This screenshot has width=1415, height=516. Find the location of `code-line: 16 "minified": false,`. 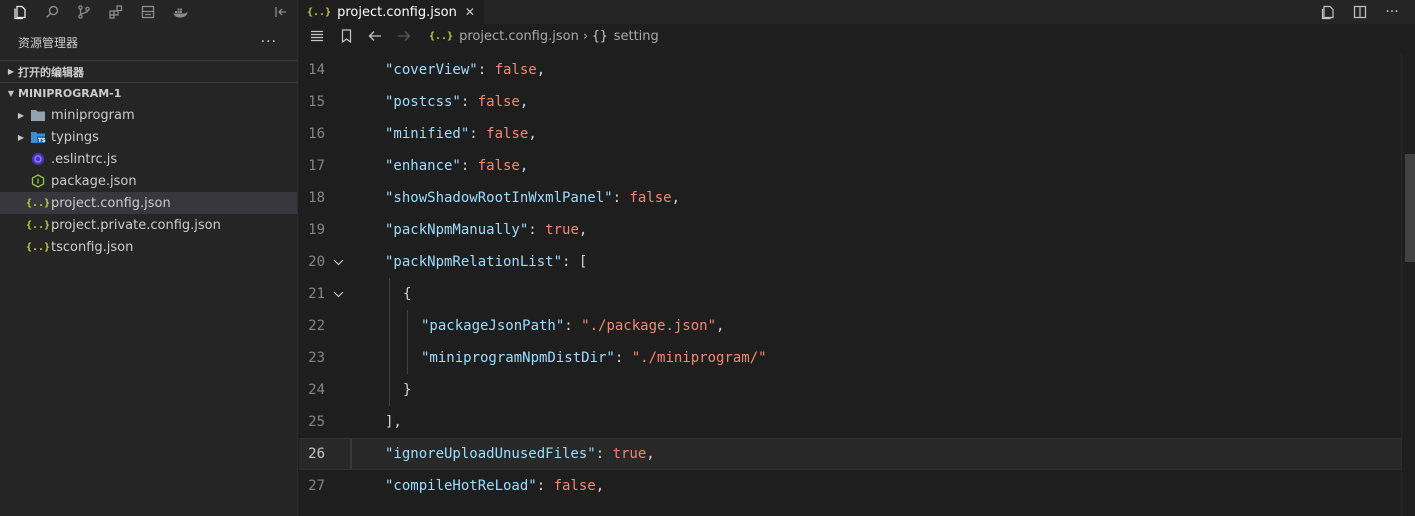

code-line: 16 "minified": false, is located at coordinates (850, 134).